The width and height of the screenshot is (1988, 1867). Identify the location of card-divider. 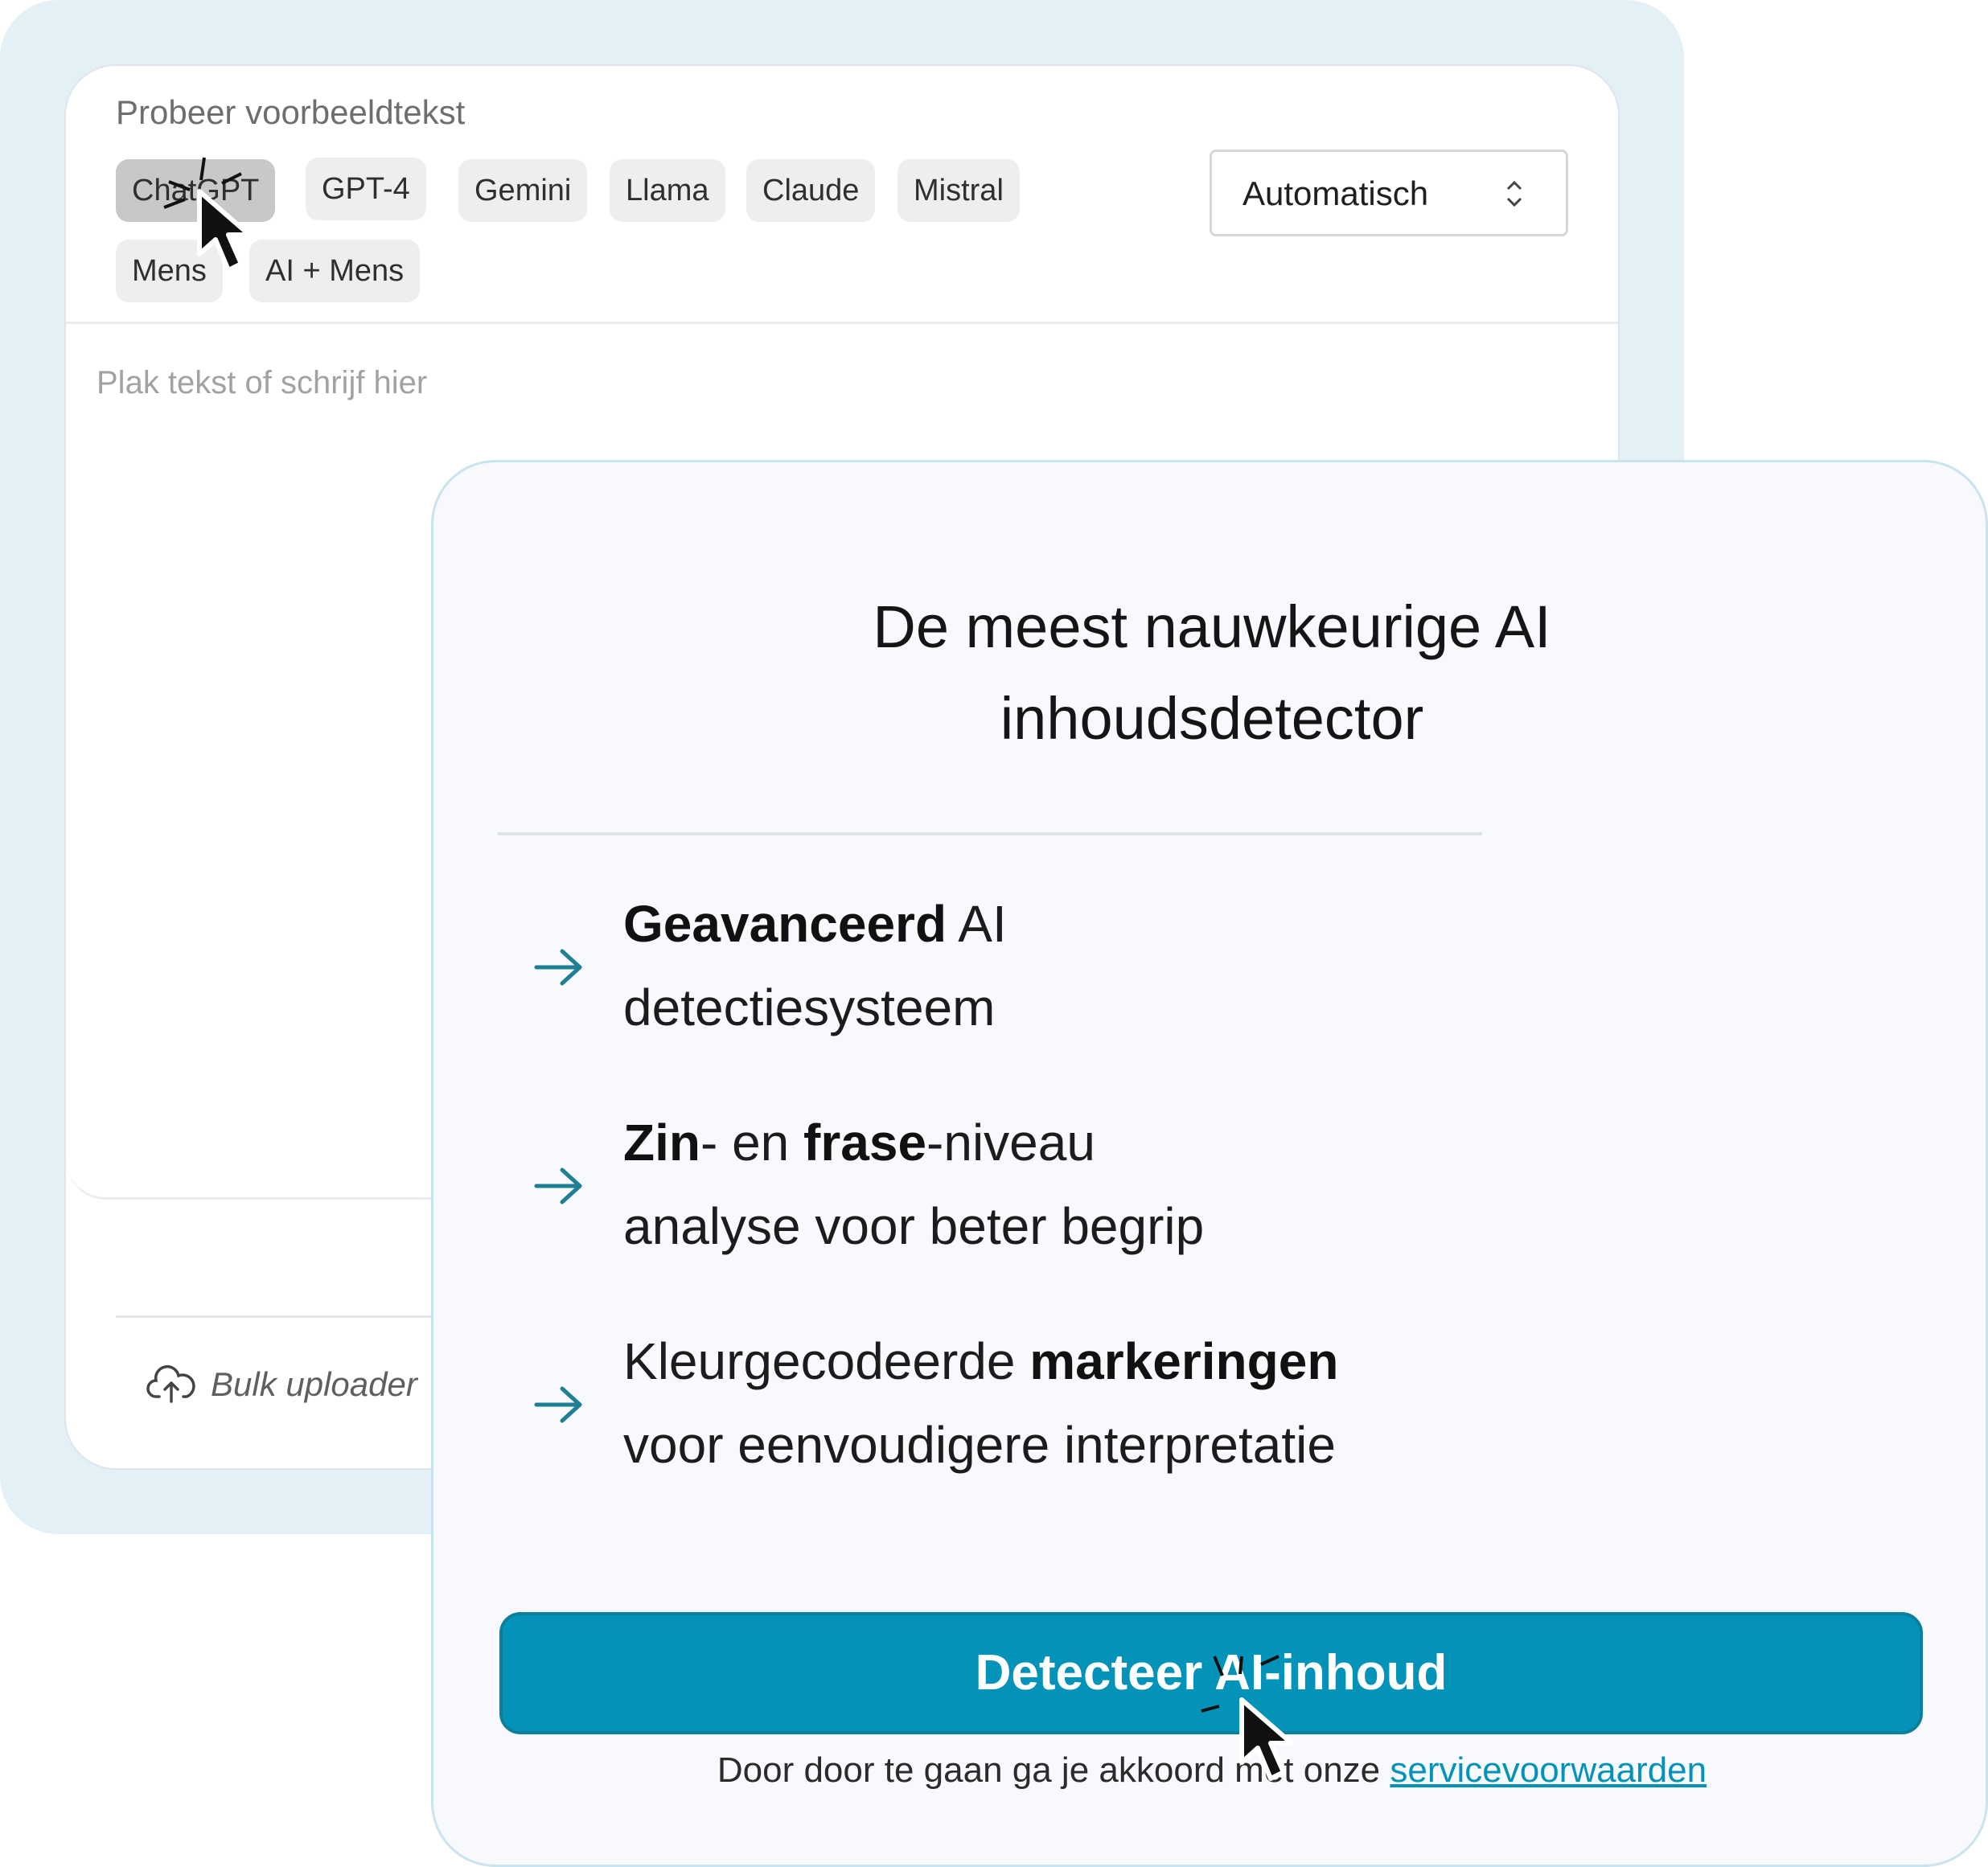
(842, 323).